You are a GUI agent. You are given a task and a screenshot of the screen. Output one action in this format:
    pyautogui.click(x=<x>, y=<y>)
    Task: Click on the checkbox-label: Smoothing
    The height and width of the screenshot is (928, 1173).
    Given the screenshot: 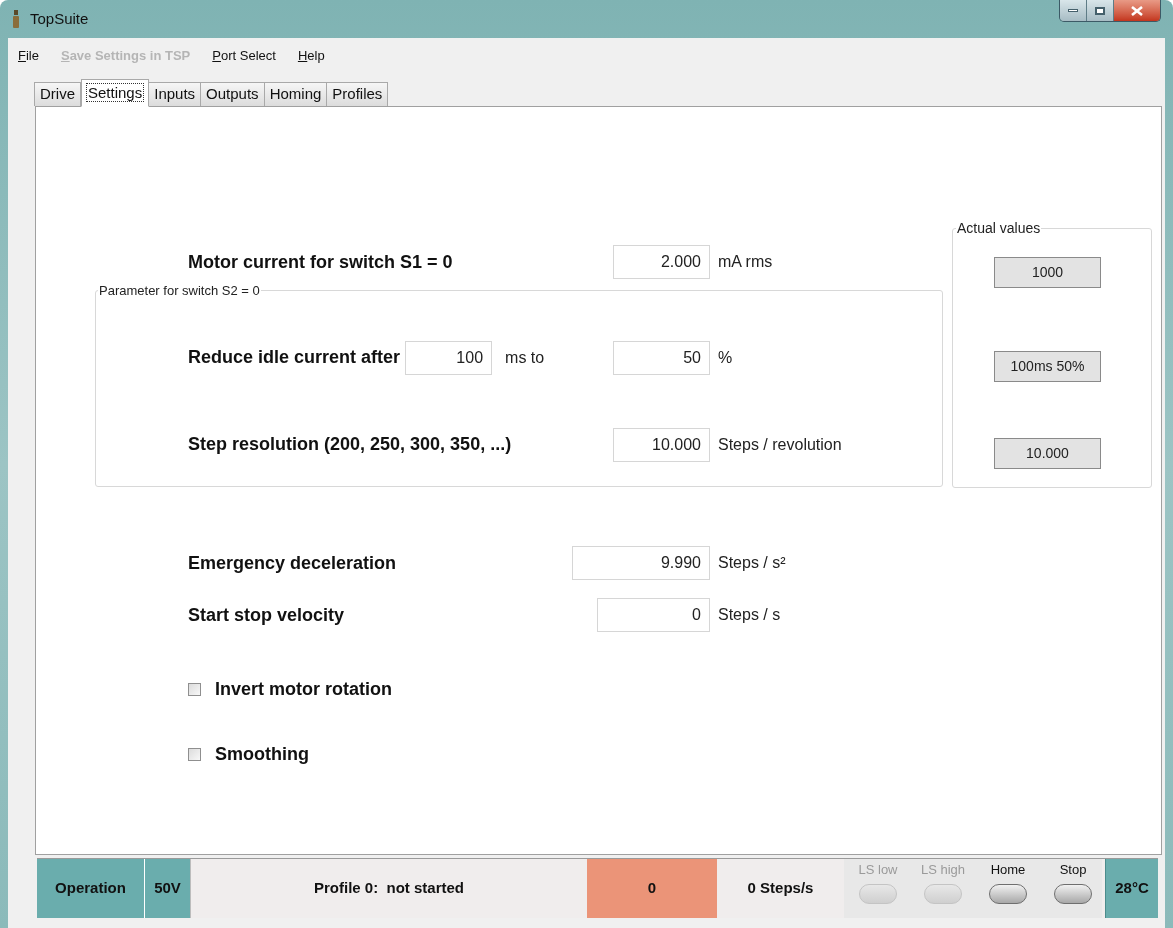 What is the action you would take?
    pyautogui.click(x=262, y=754)
    